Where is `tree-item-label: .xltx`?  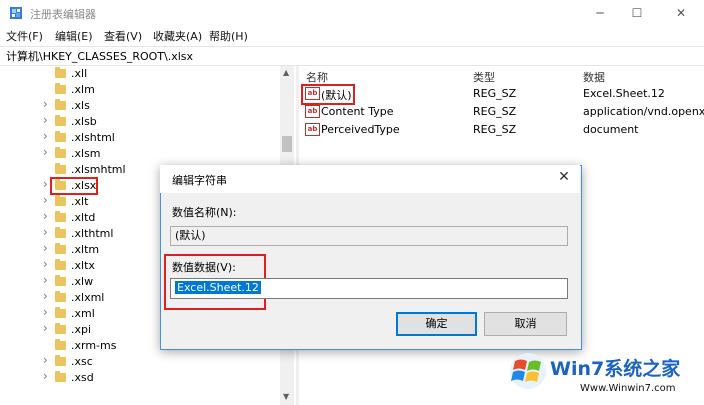 tree-item-label: .xltx is located at coordinates (83, 265).